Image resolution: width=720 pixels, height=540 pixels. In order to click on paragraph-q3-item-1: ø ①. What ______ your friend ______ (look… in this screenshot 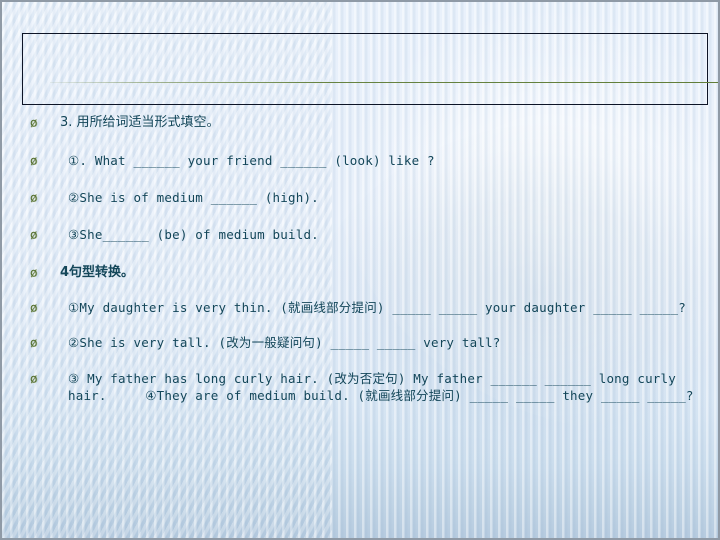, I will do `click(360, 160)`.